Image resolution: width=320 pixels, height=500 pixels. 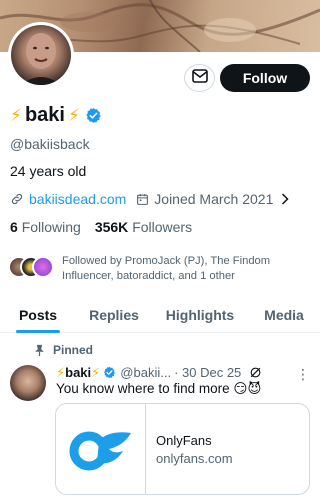 I want to click on tab-highlights: Highlights, so click(x=200, y=314).